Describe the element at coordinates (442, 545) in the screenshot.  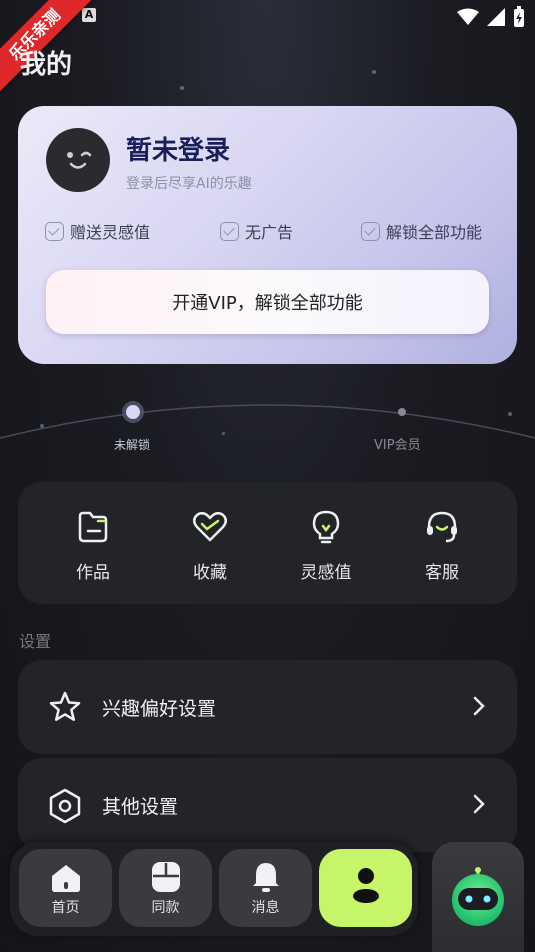
I see `quick-item-service: 客服` at that location.